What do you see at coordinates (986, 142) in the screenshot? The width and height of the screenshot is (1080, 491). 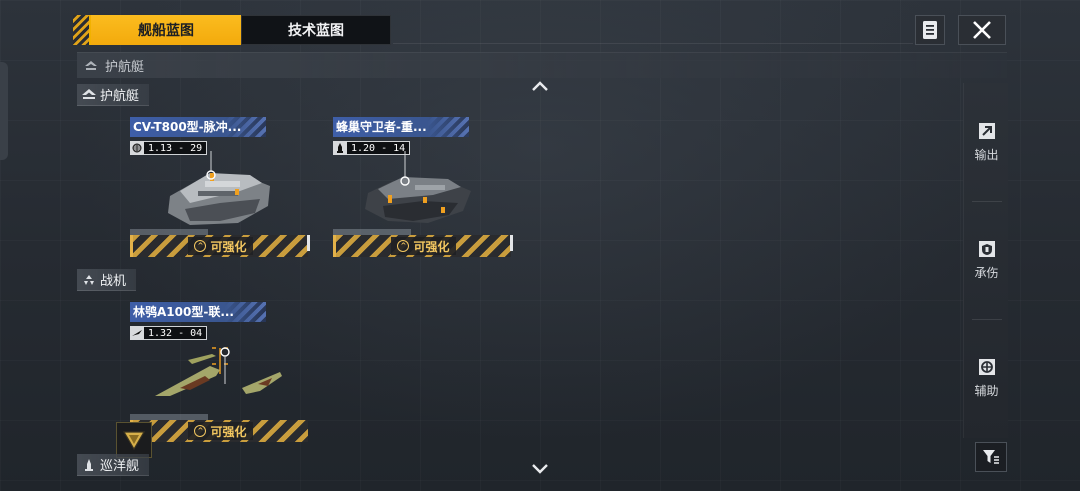 I see `sidebar-item-output: 输出` at bounding box center [986, 142].